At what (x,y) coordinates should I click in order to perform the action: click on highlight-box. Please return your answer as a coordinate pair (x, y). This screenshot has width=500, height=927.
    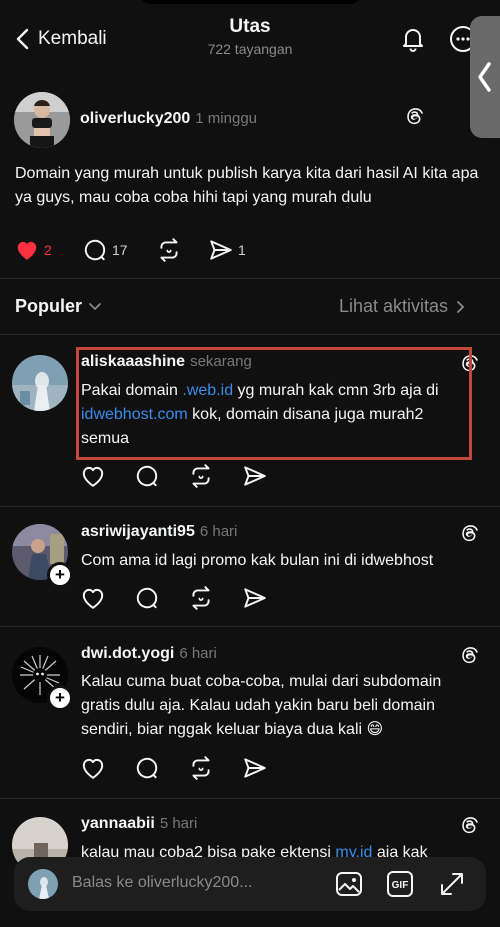
    Looking at the image, I should click on (274, 403).